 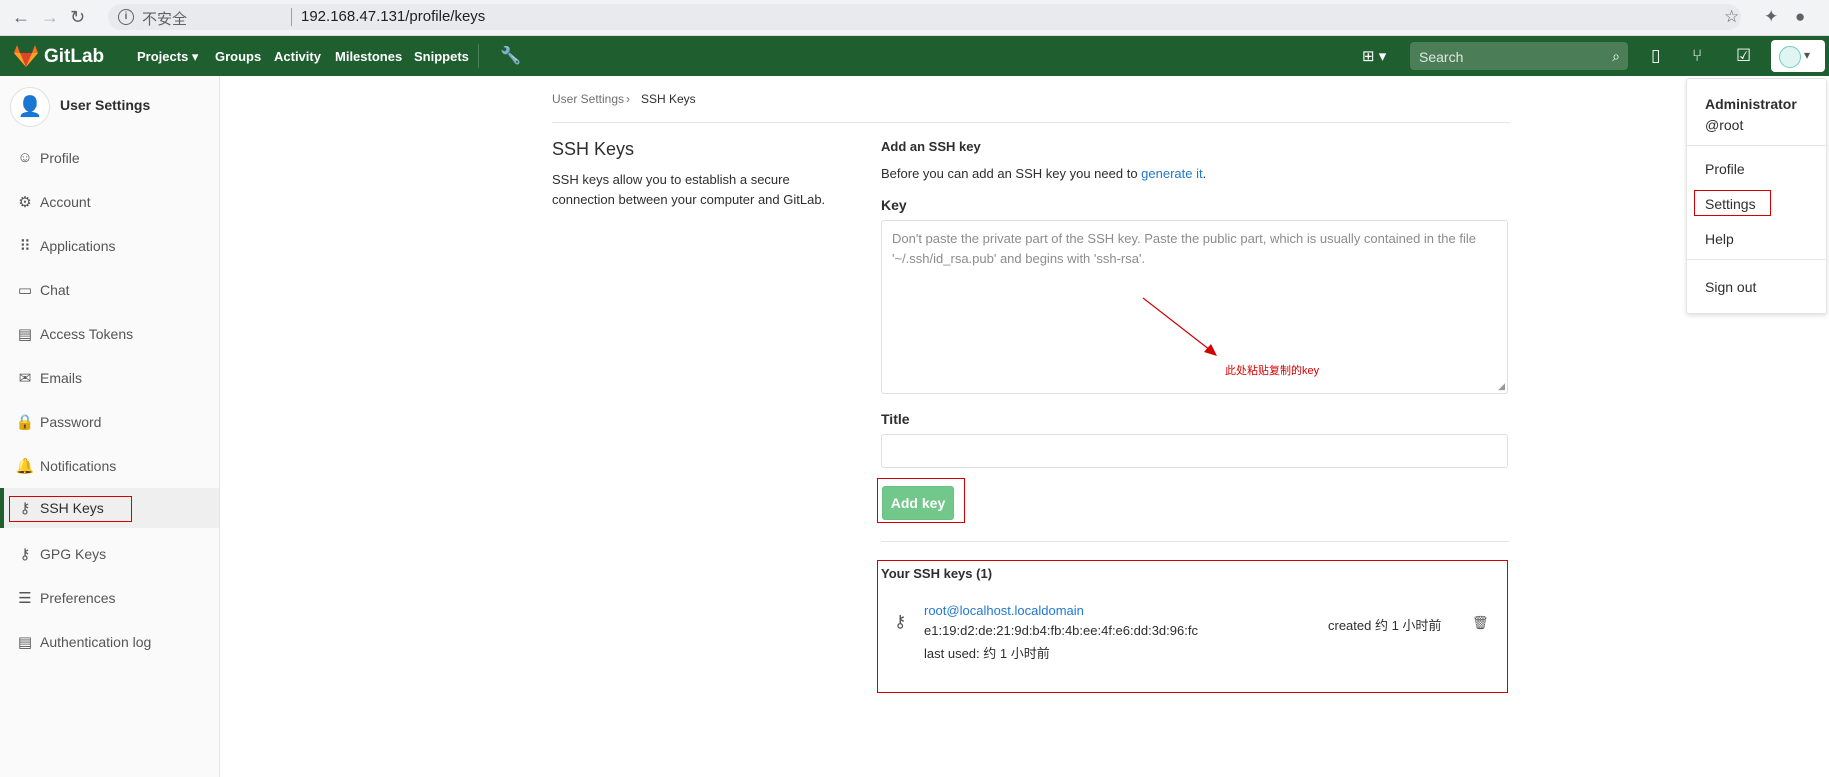 I want to click on merge-requests-icon: ⑂, so click(x=1697, y=56).